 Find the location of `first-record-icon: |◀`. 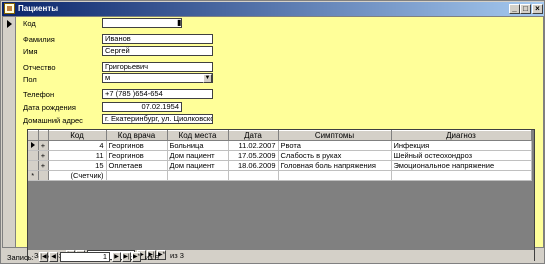

first-record-icon: |◀ is located at coordinates (43, 257).